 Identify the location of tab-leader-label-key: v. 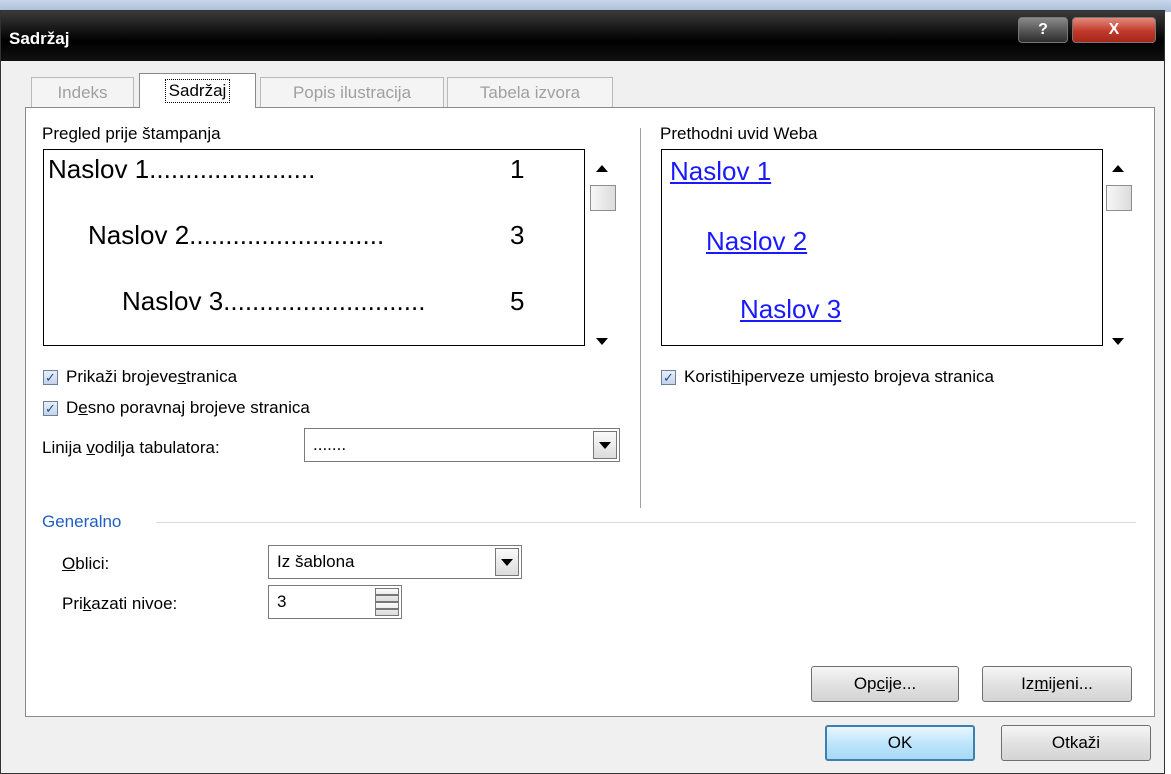
(90, 447).